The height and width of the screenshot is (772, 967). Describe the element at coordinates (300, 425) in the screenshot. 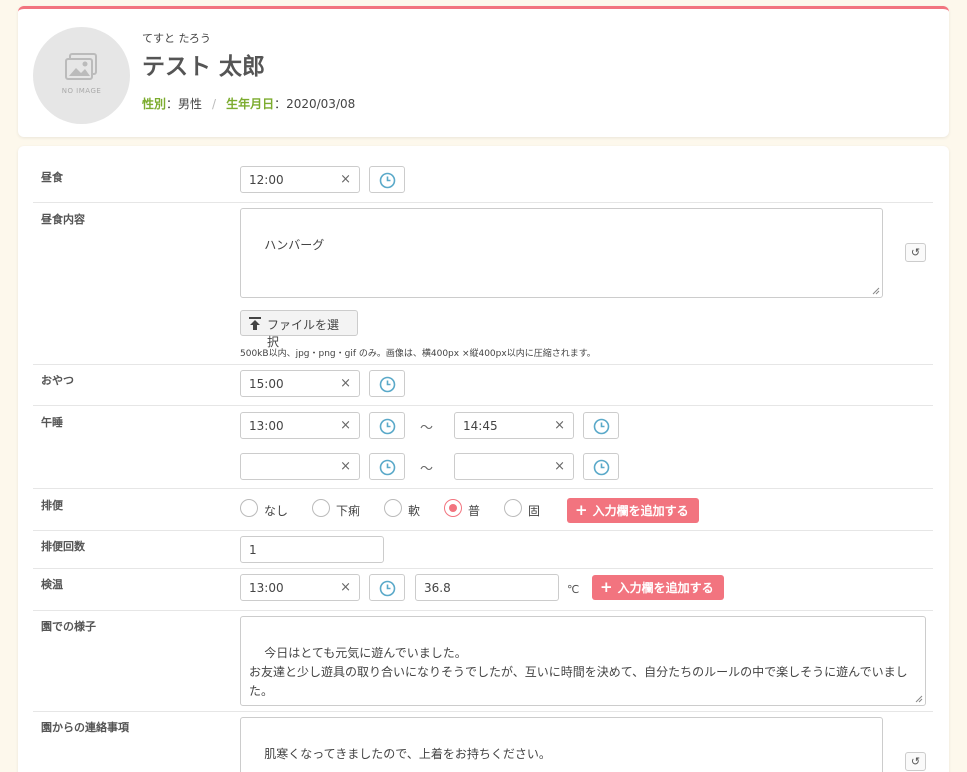

I see `nap-start-input-1: 13:00 ×` at that location.